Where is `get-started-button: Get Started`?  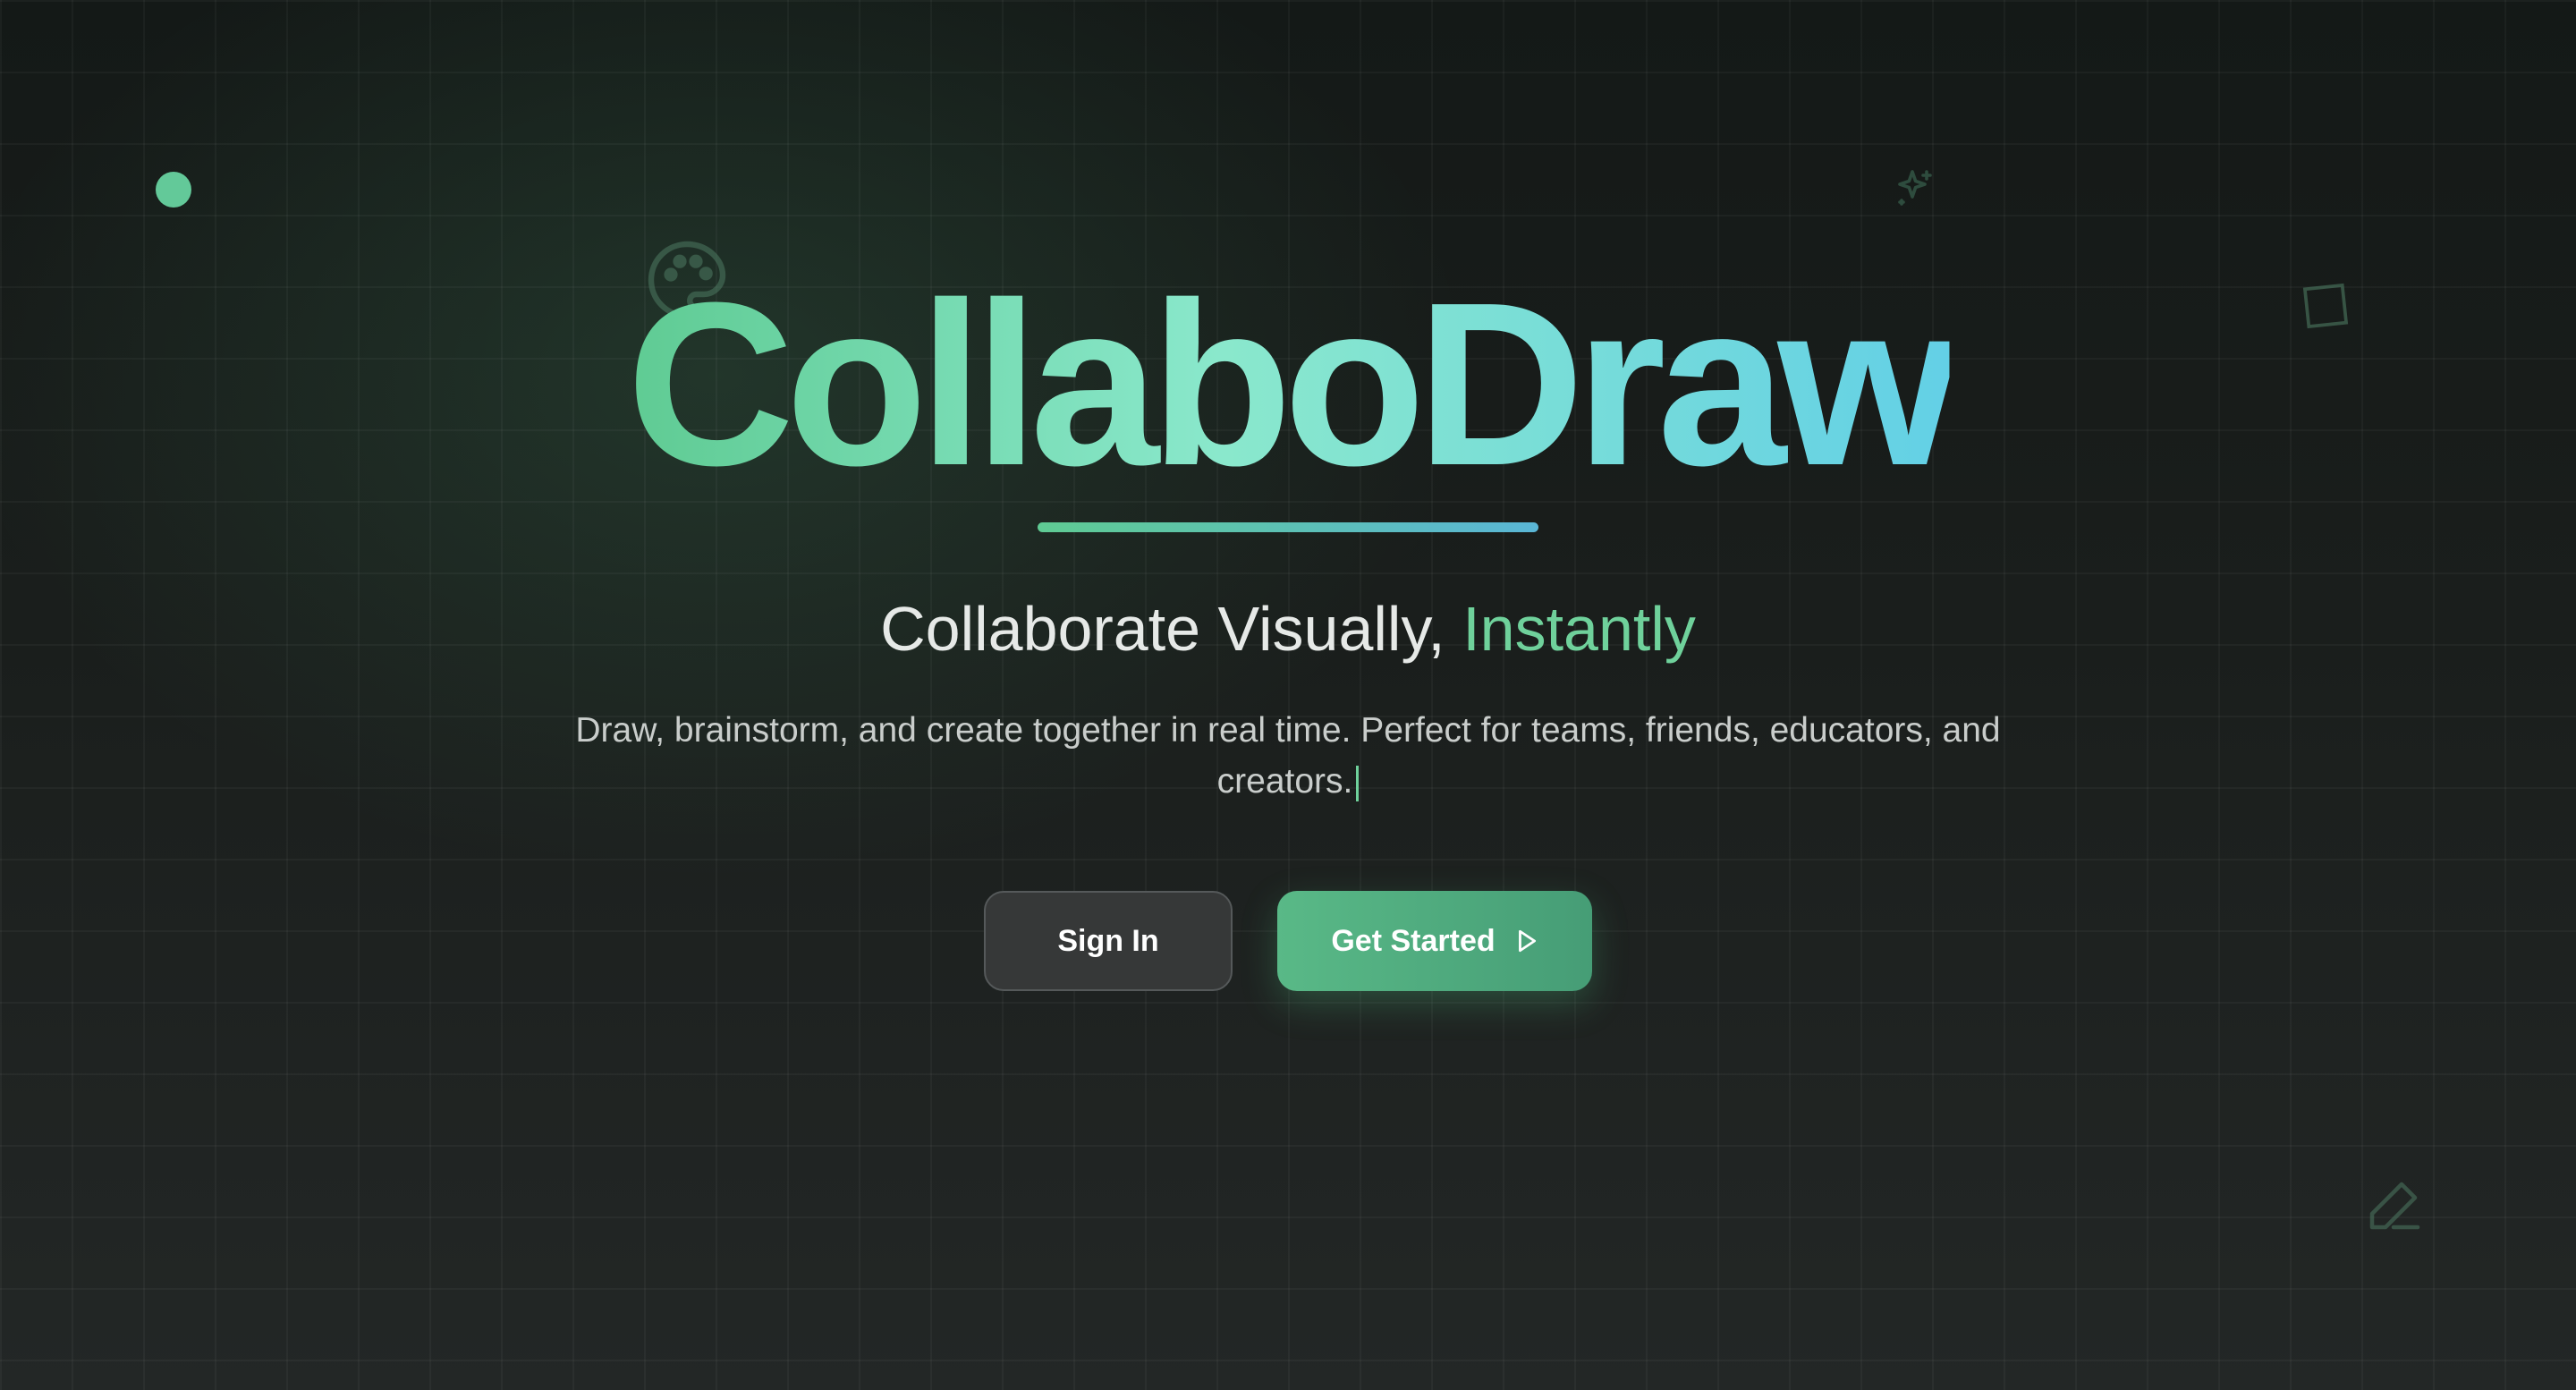 get-started-button: Get Started is located at coordinates (1434, 941).